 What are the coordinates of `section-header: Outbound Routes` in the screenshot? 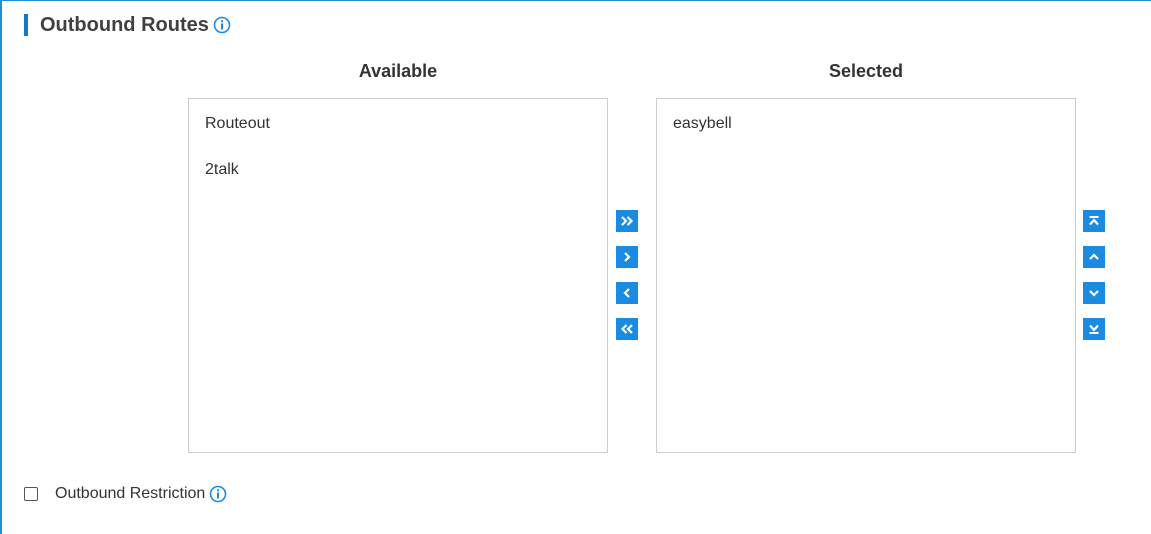 It's located at (127, 25).